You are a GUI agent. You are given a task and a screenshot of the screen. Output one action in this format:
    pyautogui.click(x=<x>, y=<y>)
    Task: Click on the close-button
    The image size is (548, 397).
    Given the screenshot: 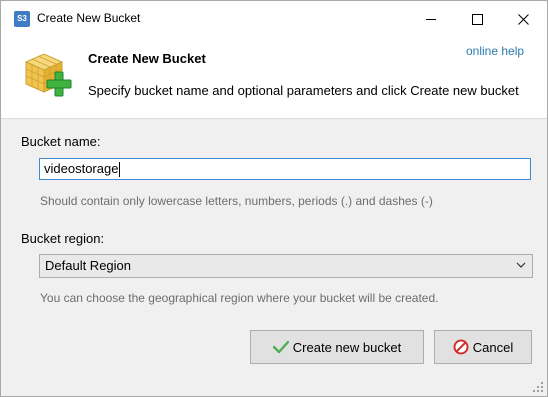 What is the action you would take?
    pyautogui.click(x=523, y=19)
    